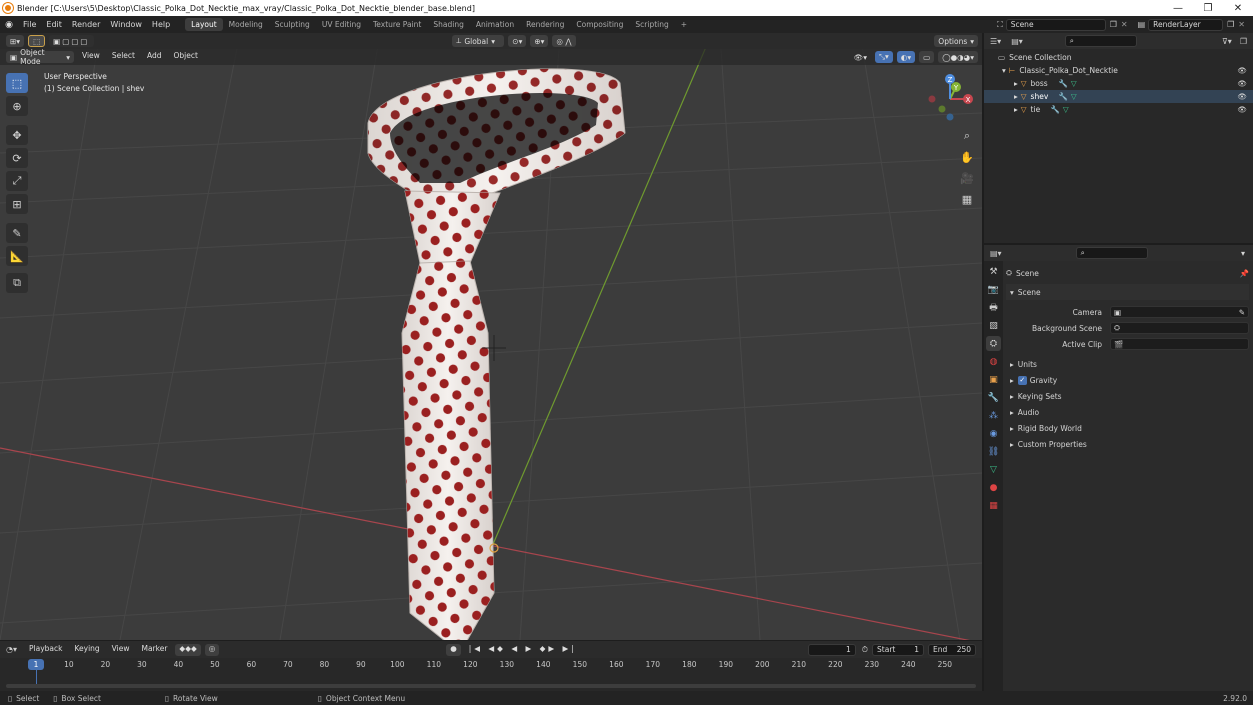 This screenshot has width=1253, height=705. I want to click on stopwatch-icon: ⏱, so click(865, 650).